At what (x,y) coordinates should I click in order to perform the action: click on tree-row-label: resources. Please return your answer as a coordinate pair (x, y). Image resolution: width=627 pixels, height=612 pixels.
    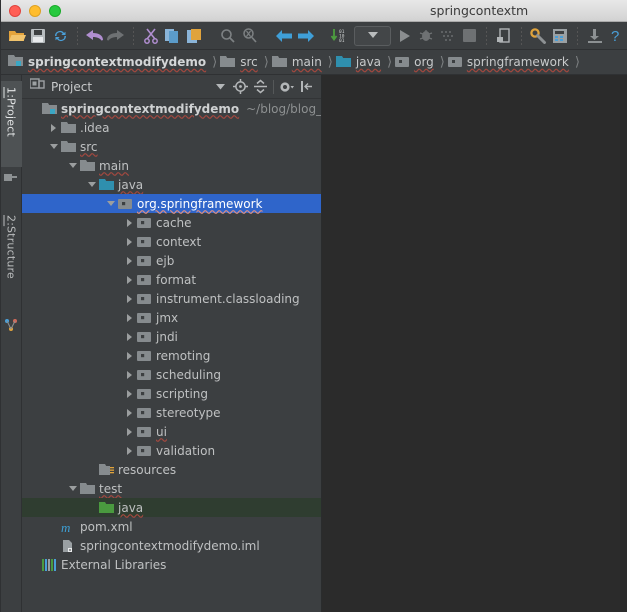
    Looking at the image, I should click on (147, 469).